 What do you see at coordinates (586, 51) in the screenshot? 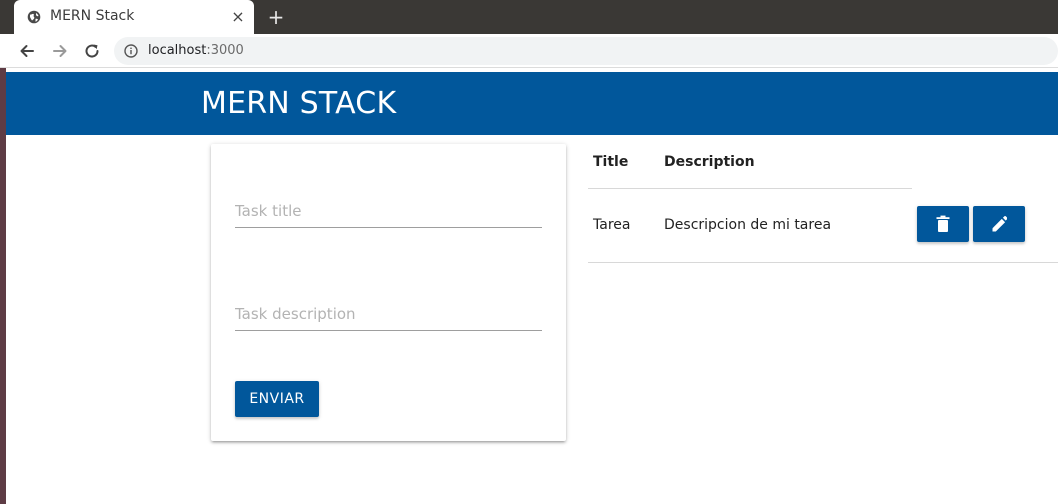
I see `address-bar: localhost:3000` at bounding box center [586, 51].